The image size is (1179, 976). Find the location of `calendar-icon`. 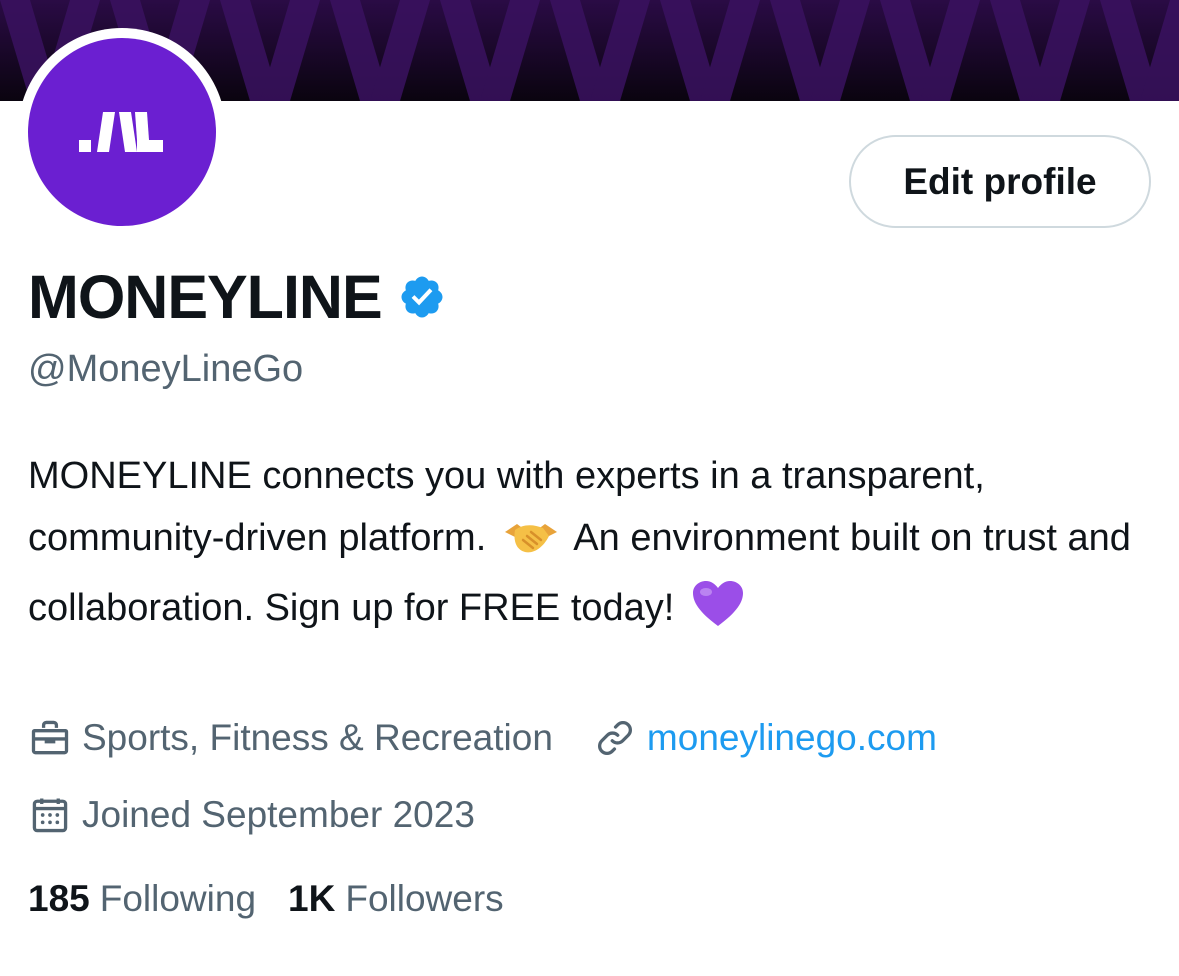

calendar-icon is located at coordinates (50, 815).